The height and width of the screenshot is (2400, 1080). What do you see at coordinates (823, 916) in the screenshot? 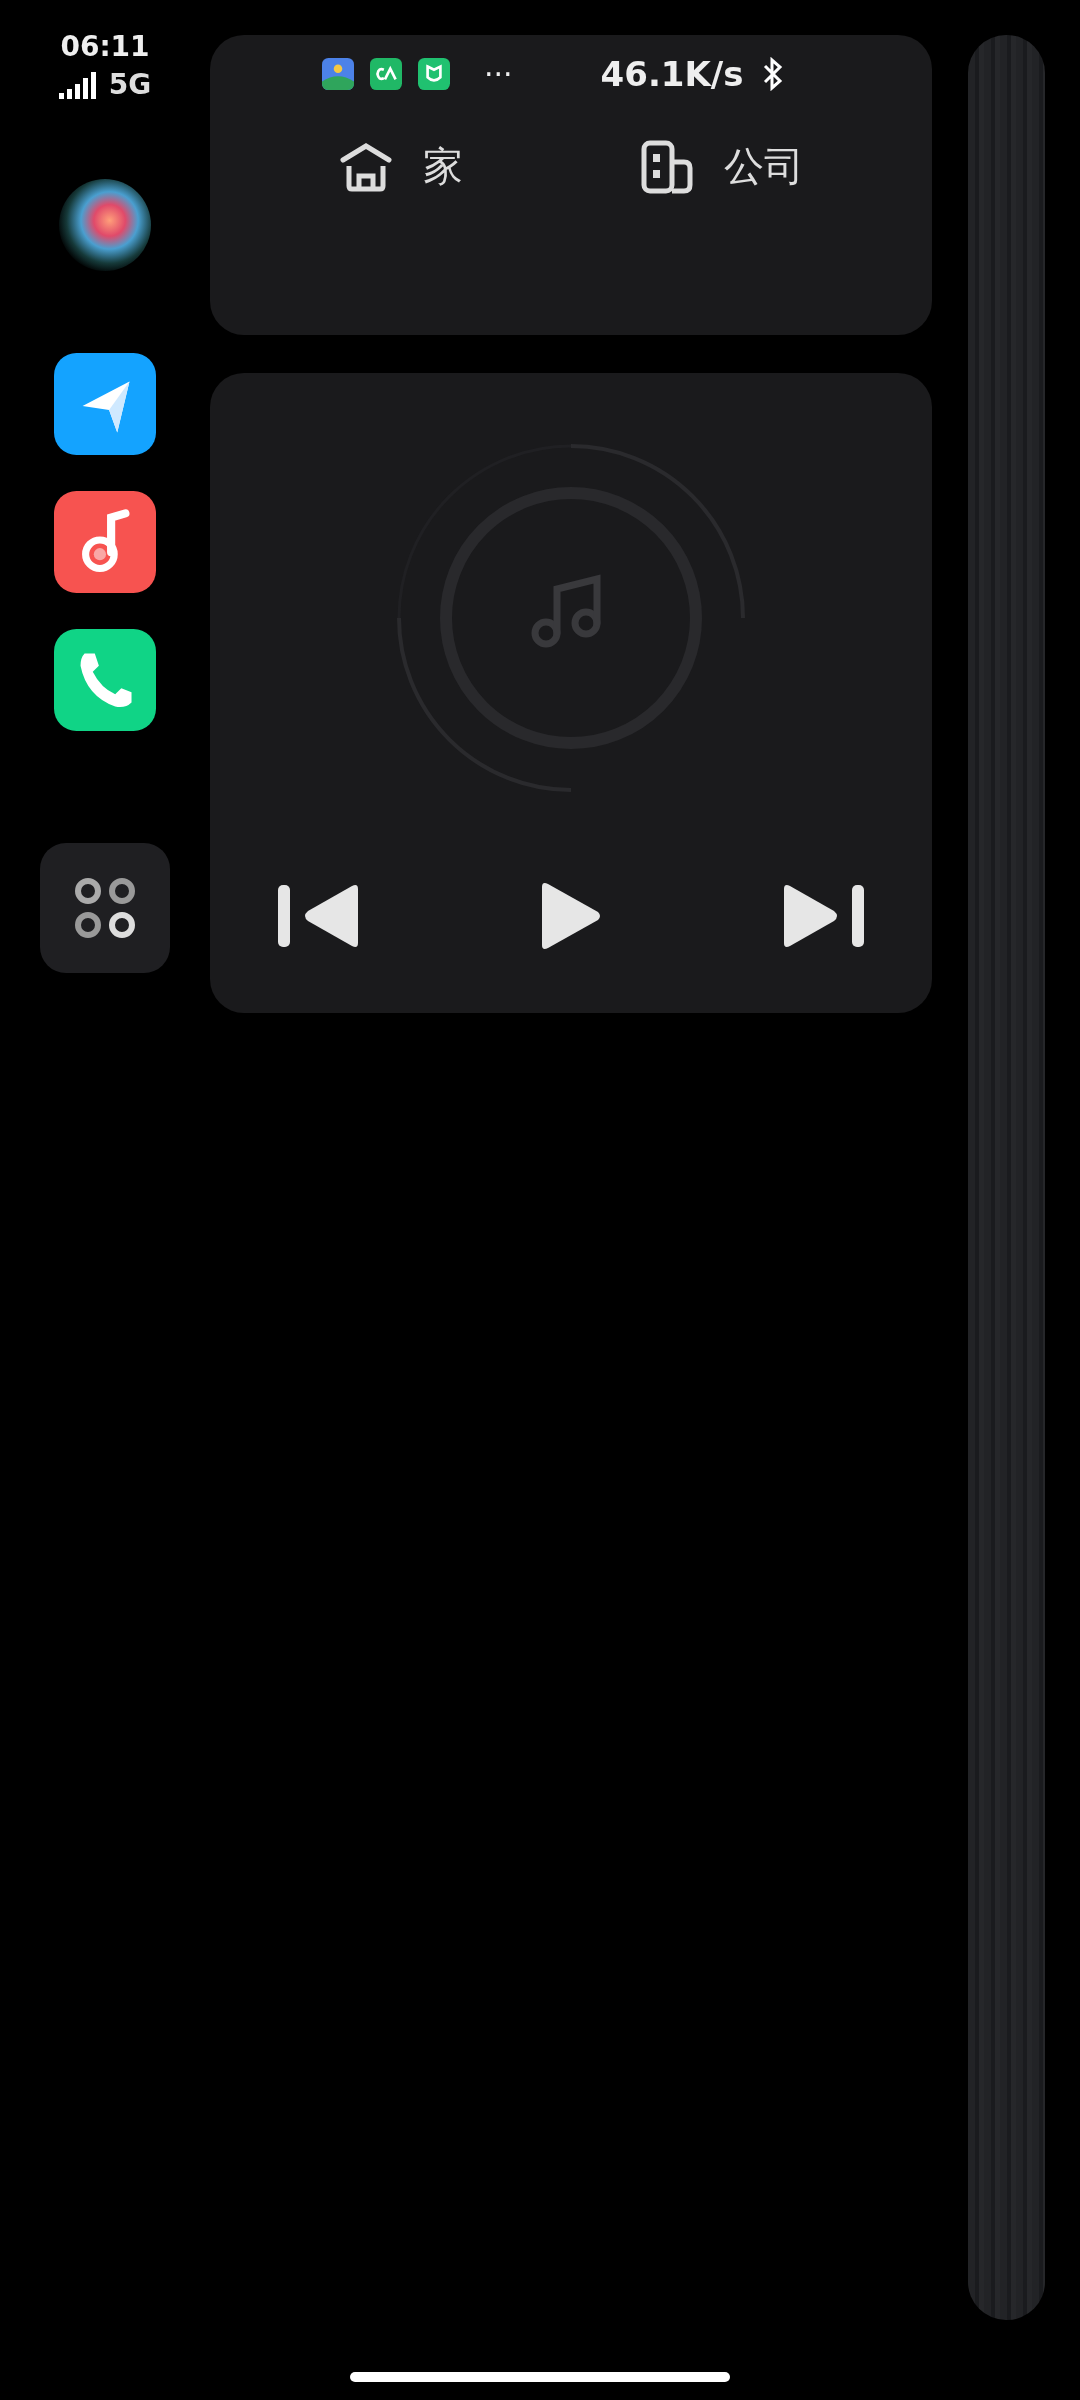
I see `next-track-button` at bounding box center [823, 916].